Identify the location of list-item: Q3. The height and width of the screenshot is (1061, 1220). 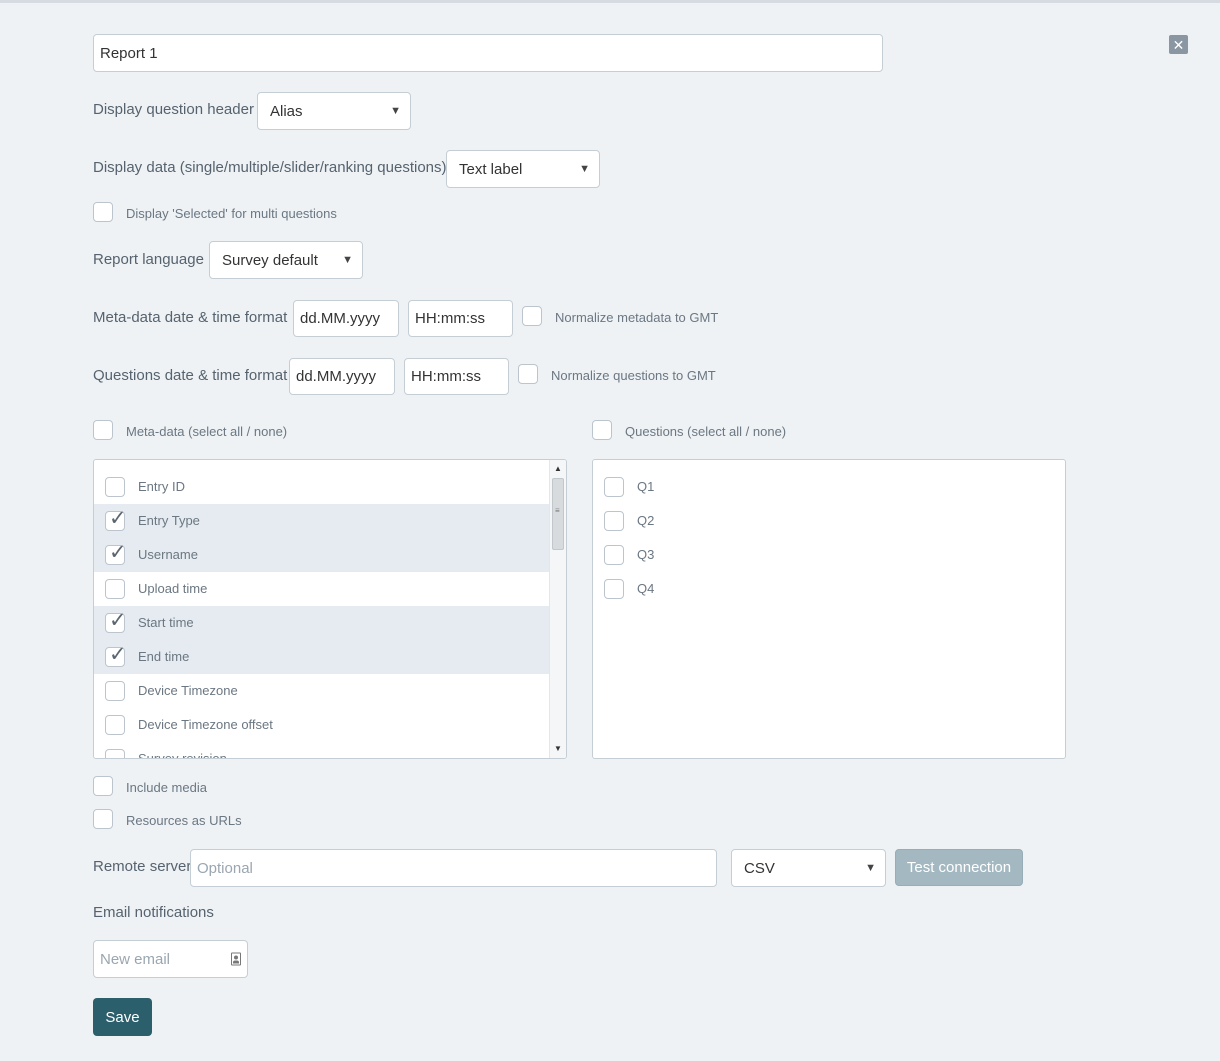
(829, 555).